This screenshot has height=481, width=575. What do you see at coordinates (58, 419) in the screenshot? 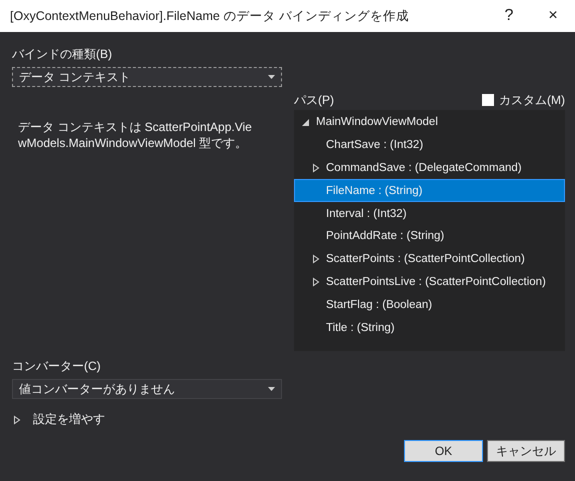
I see `more-settings-expander: 設定を増やす` at bounding box center [58, 419].